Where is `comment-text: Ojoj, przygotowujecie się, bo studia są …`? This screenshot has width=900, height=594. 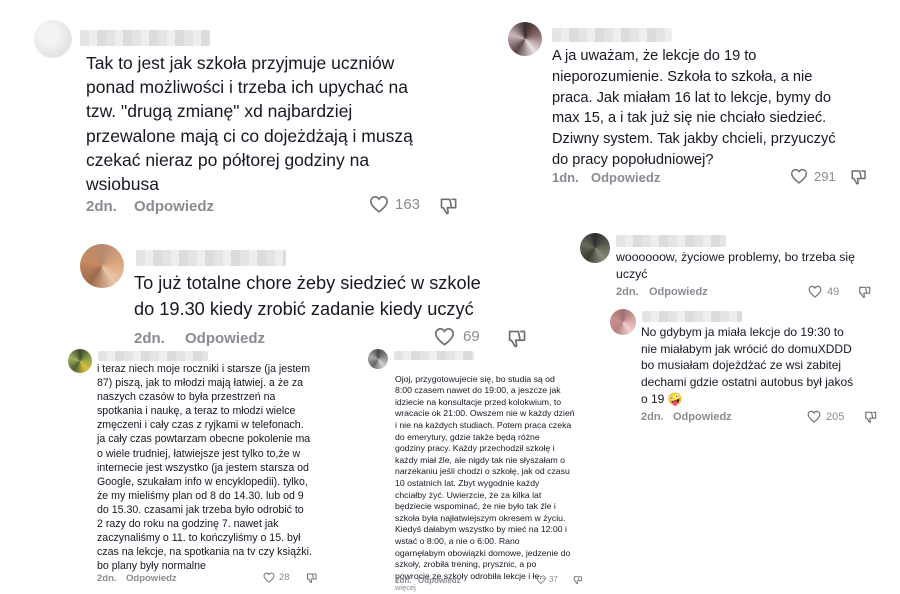
comment-text: Ojoj, przygotowujecie się, bo studia są … is located at coordinates (497, 478).